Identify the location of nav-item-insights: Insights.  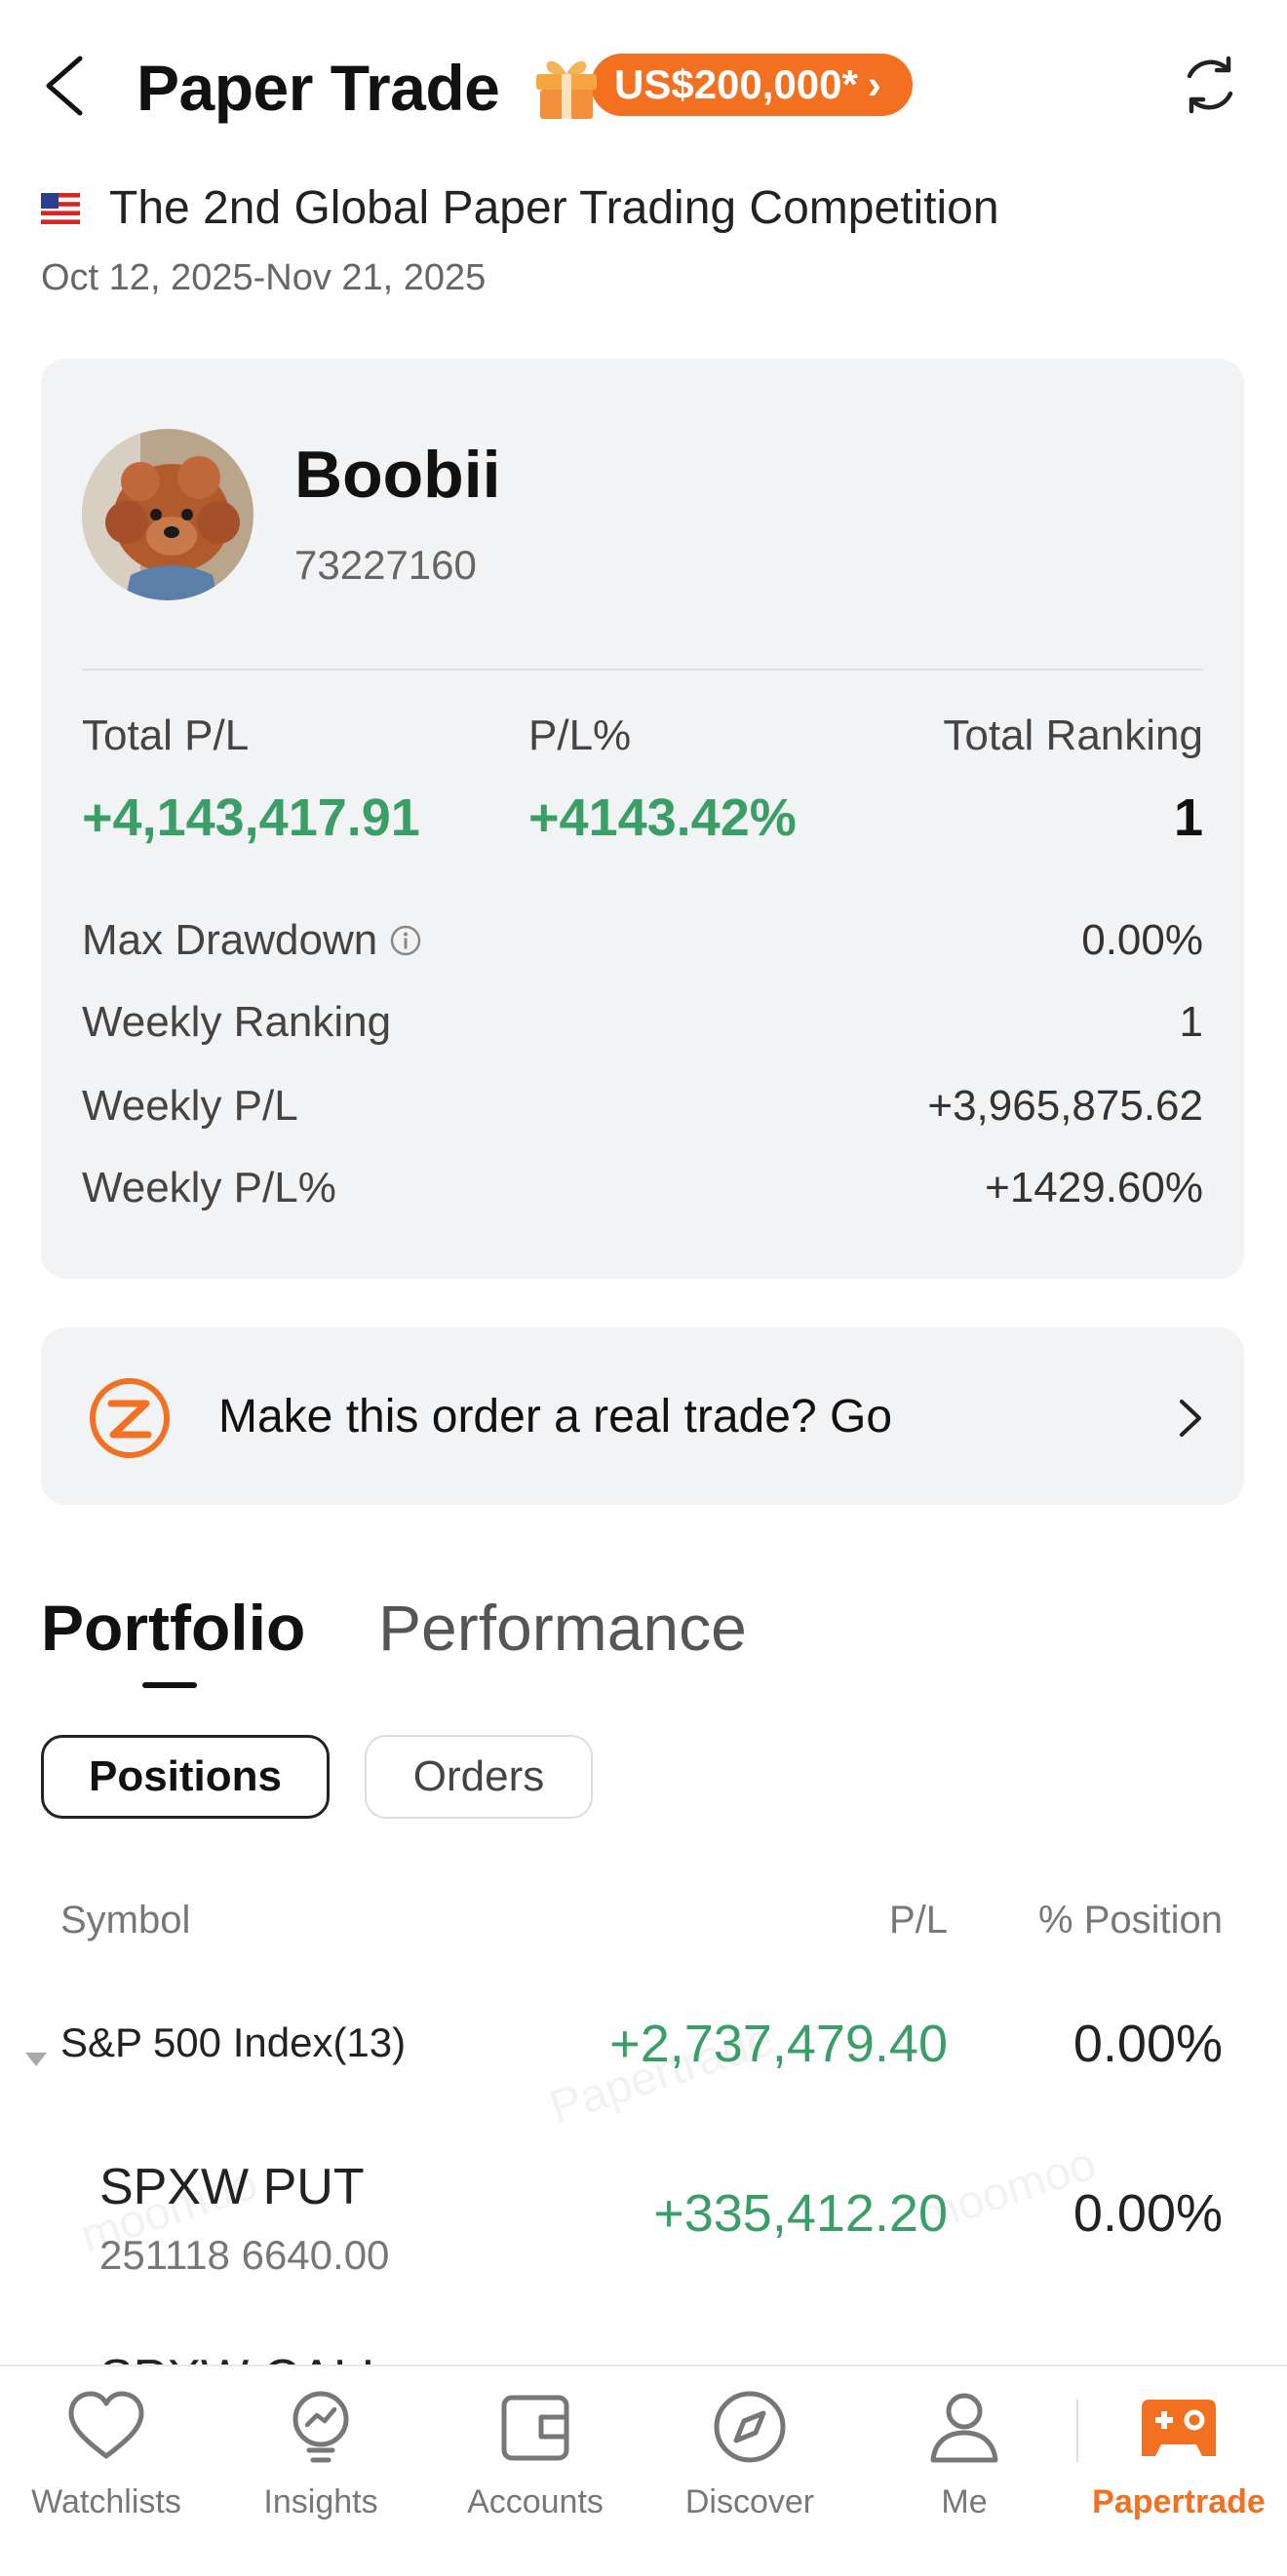
(320, 2452).